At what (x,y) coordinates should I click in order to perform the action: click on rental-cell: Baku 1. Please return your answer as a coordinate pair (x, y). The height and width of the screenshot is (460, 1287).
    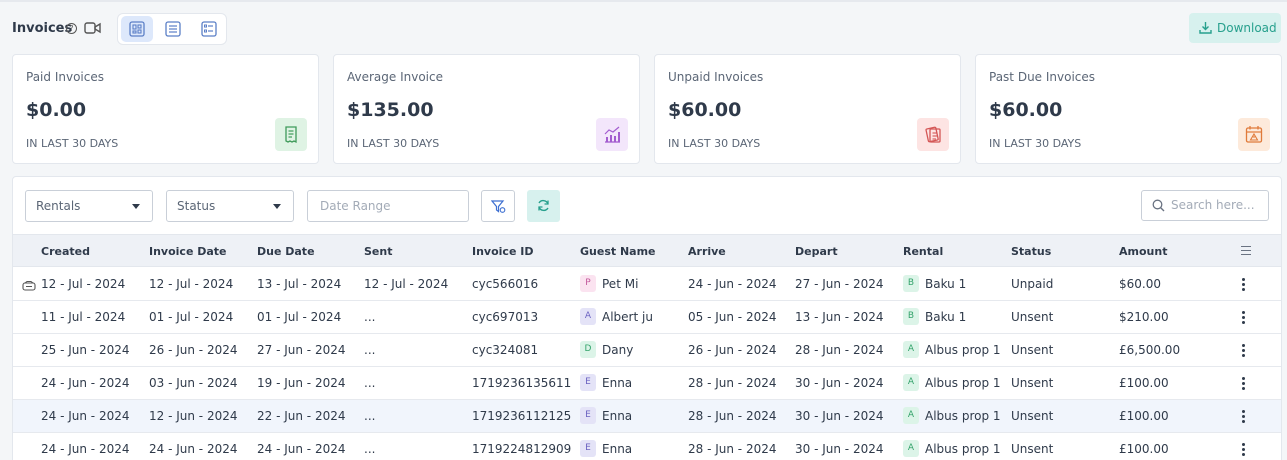
    Looking at the image, I should click on (946, 284).